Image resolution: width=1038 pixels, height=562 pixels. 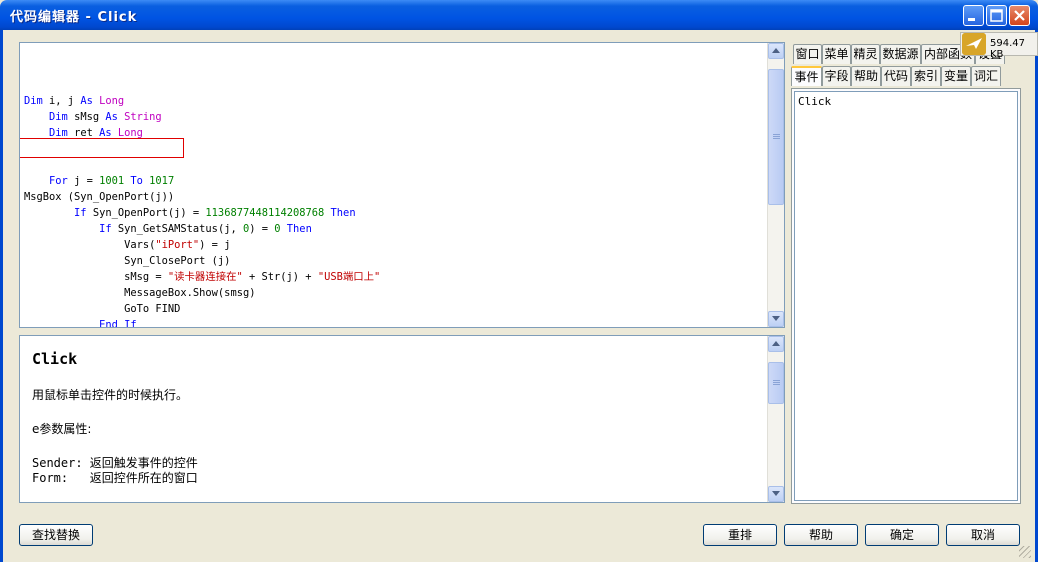 What do you see at coordinates (865, 54) in the screenshot?
I see `tab-wizard: 精灵` at bounding box center [865, 54].